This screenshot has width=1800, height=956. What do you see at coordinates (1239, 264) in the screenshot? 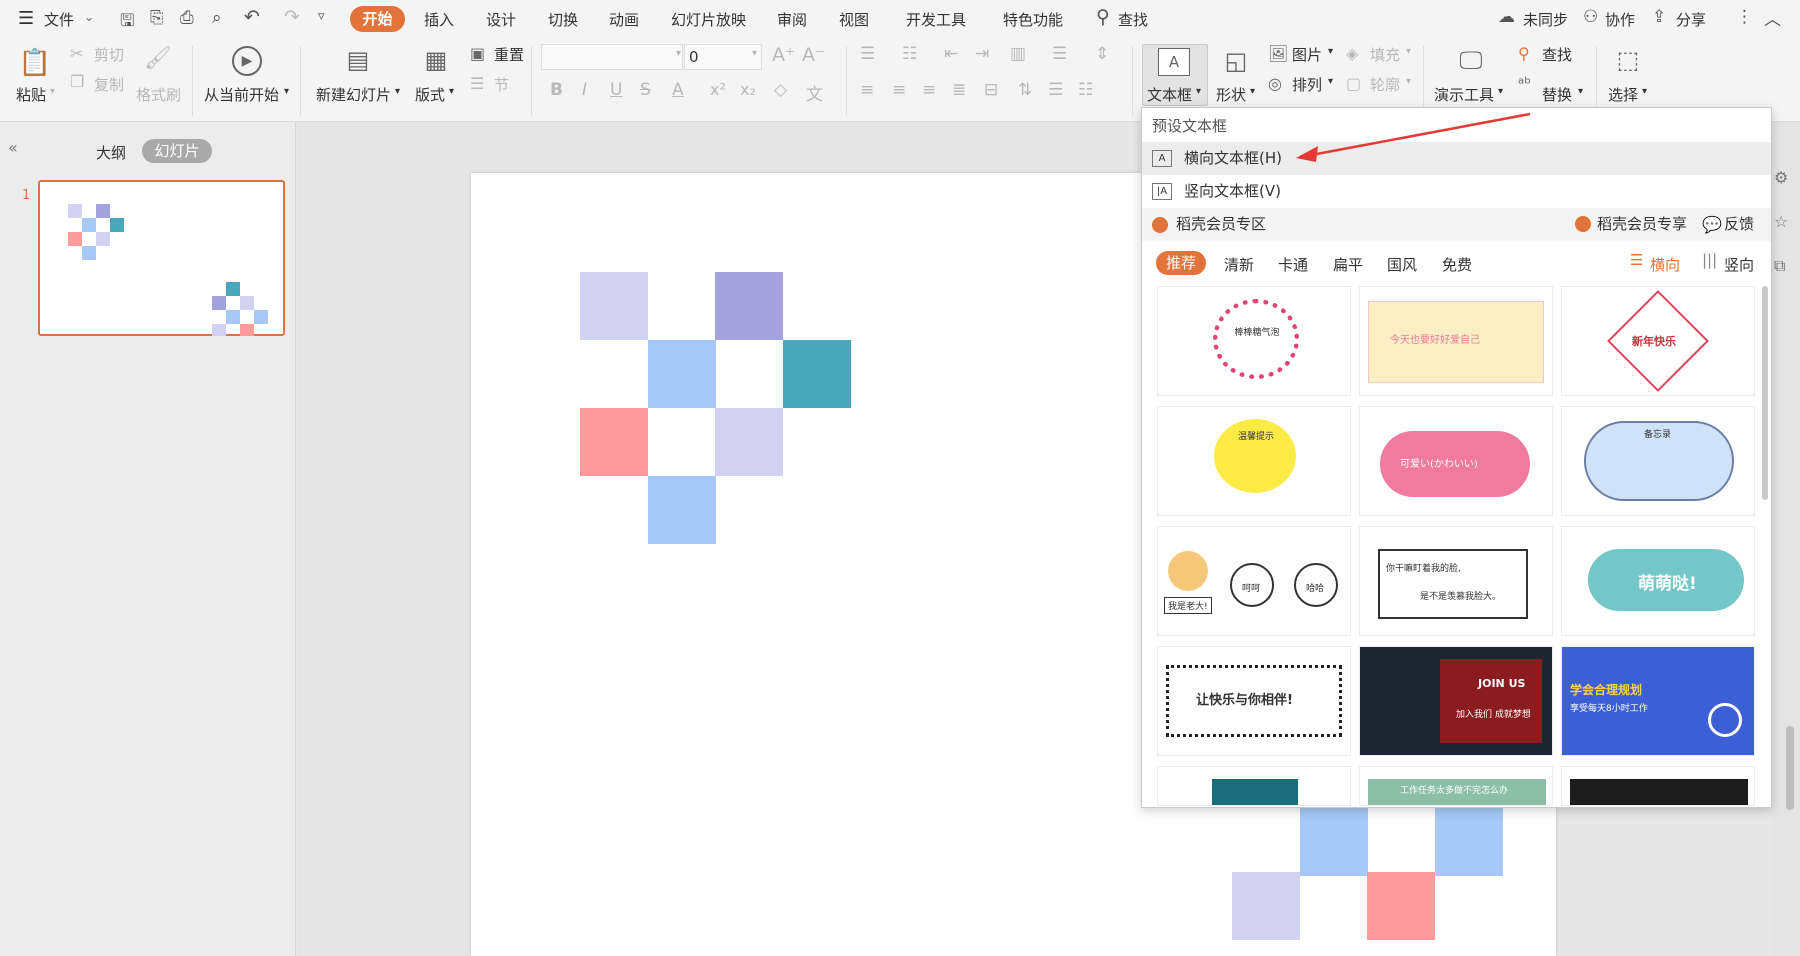
I see `category-fresh: 清新` at bounding box center [1239, 264].